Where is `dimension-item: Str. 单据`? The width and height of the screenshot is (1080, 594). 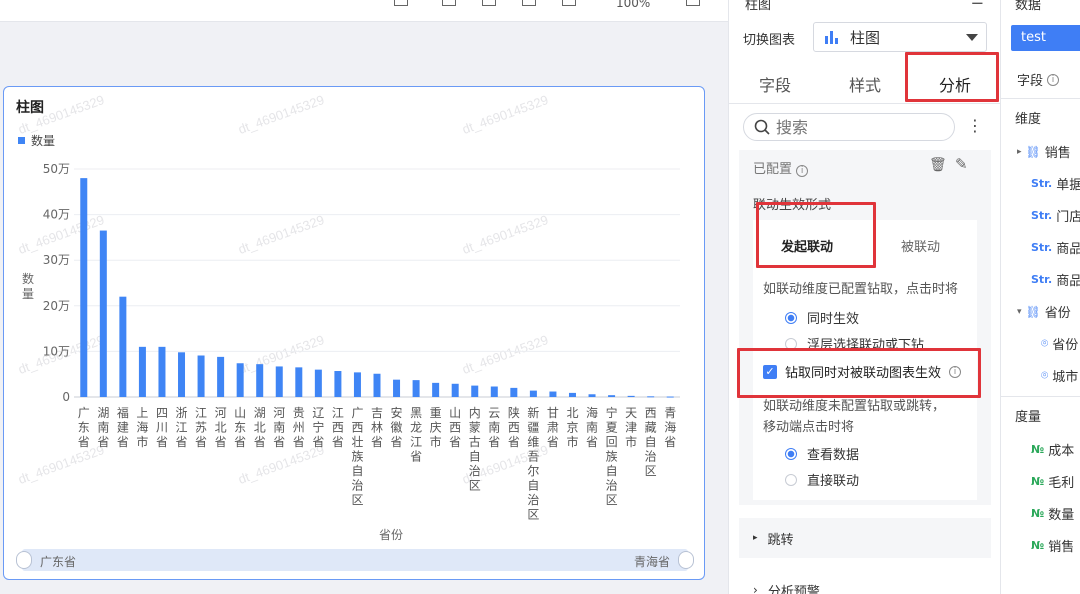
dimension-item: Str. 单据 is located at coordinates (1055, 183).